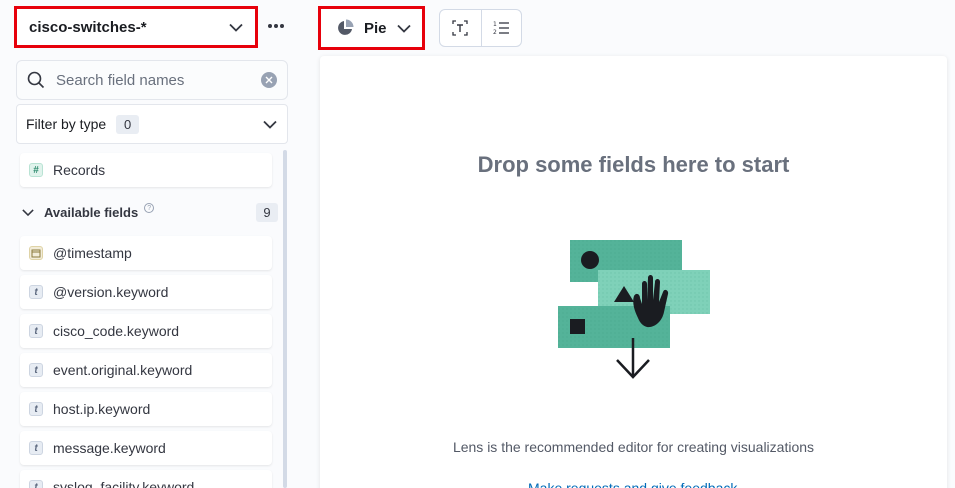 The height and width of the screenshot is (488, 955). What do you see at coordinates (36, 253) in the screenshot?
I see `date-token-icon` at bounding box center [36, 253].